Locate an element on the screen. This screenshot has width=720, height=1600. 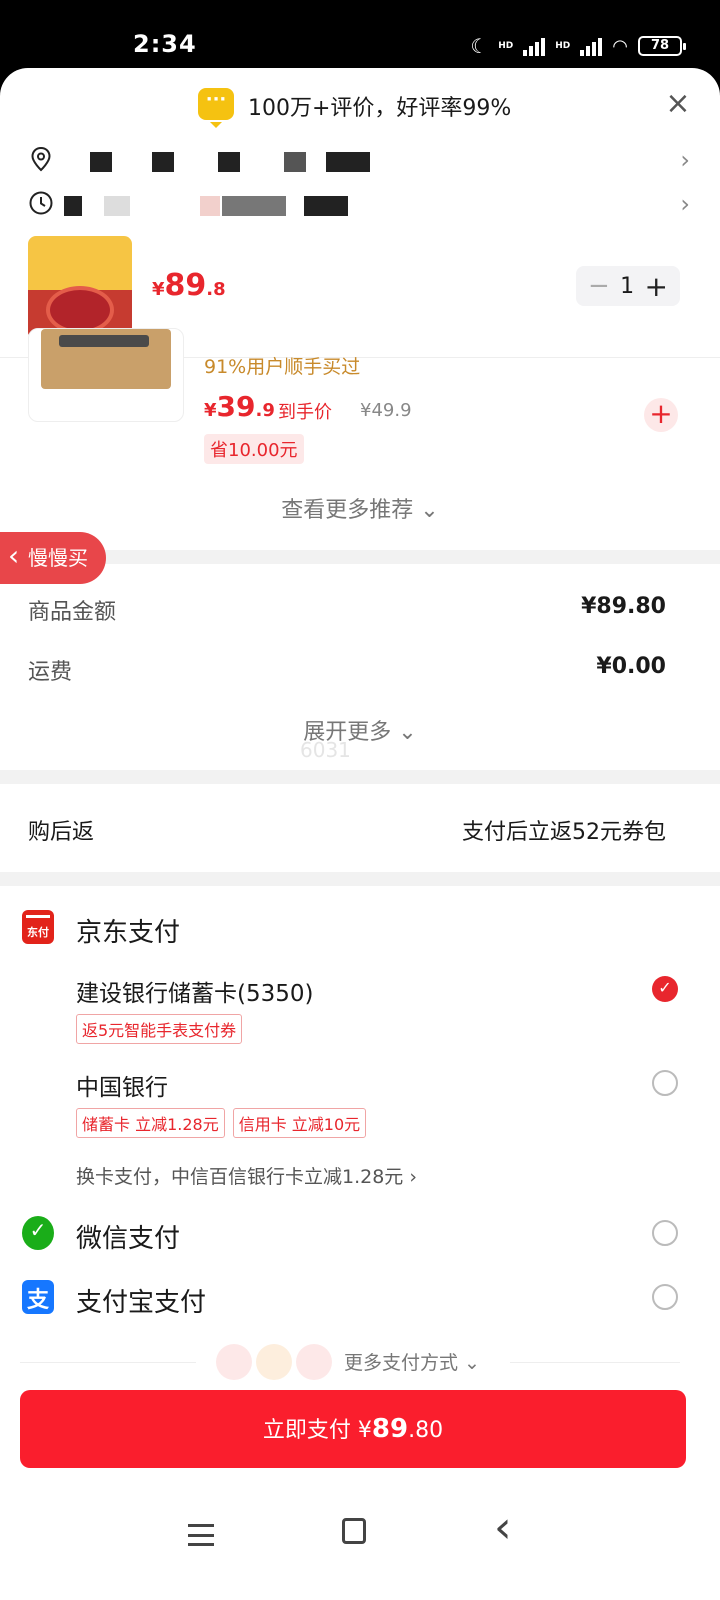
price-integer: 89 is located at coordinates (185, 285).